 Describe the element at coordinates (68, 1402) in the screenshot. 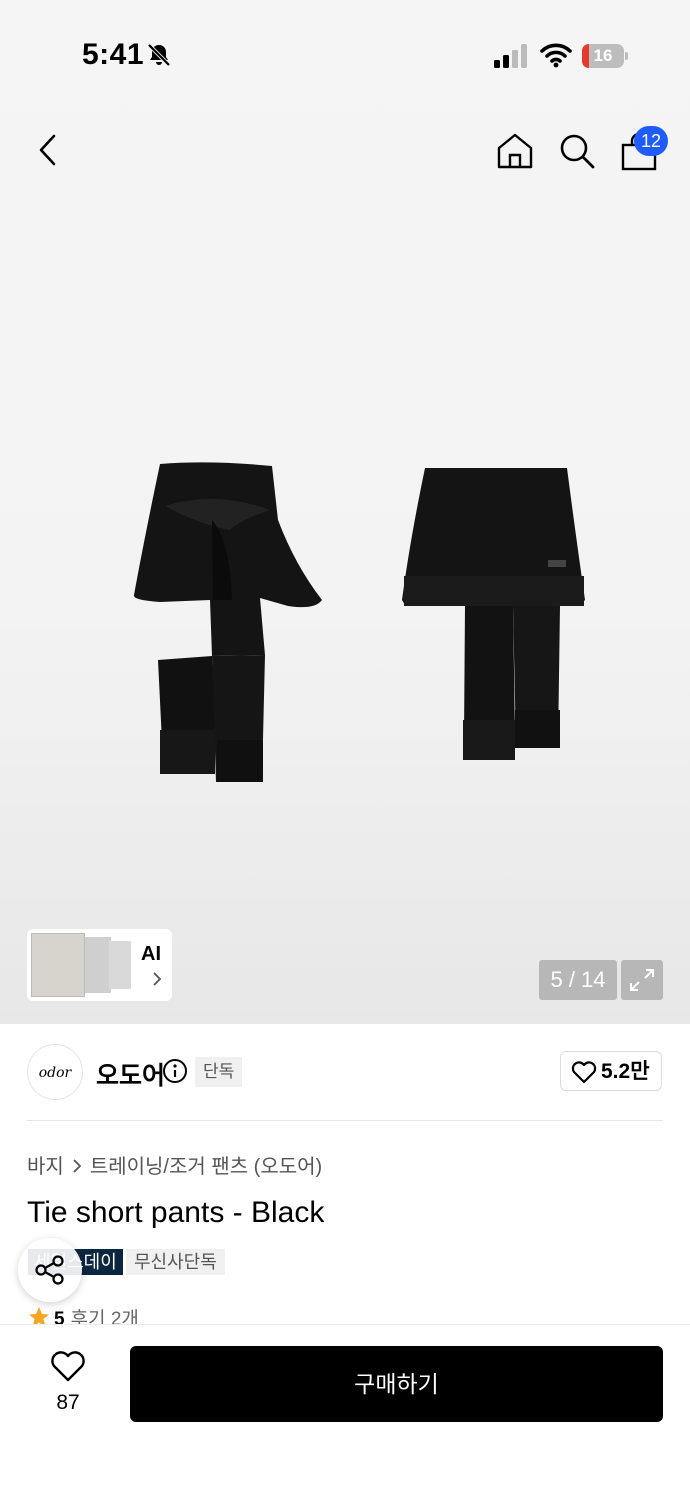

I see `wishlist-count: 87` at that location.